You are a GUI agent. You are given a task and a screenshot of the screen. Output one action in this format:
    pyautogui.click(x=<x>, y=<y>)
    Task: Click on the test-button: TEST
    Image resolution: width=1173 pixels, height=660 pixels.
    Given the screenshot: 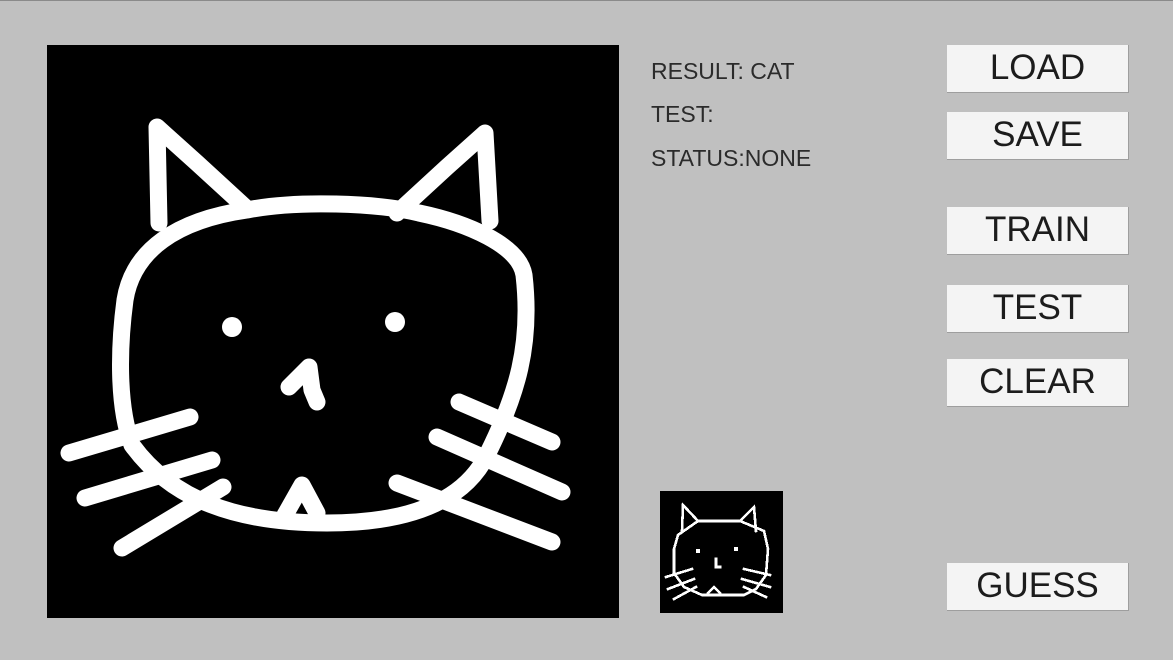 What is the action you would take?
    pyautogui.click(x=1038, y=309)
    